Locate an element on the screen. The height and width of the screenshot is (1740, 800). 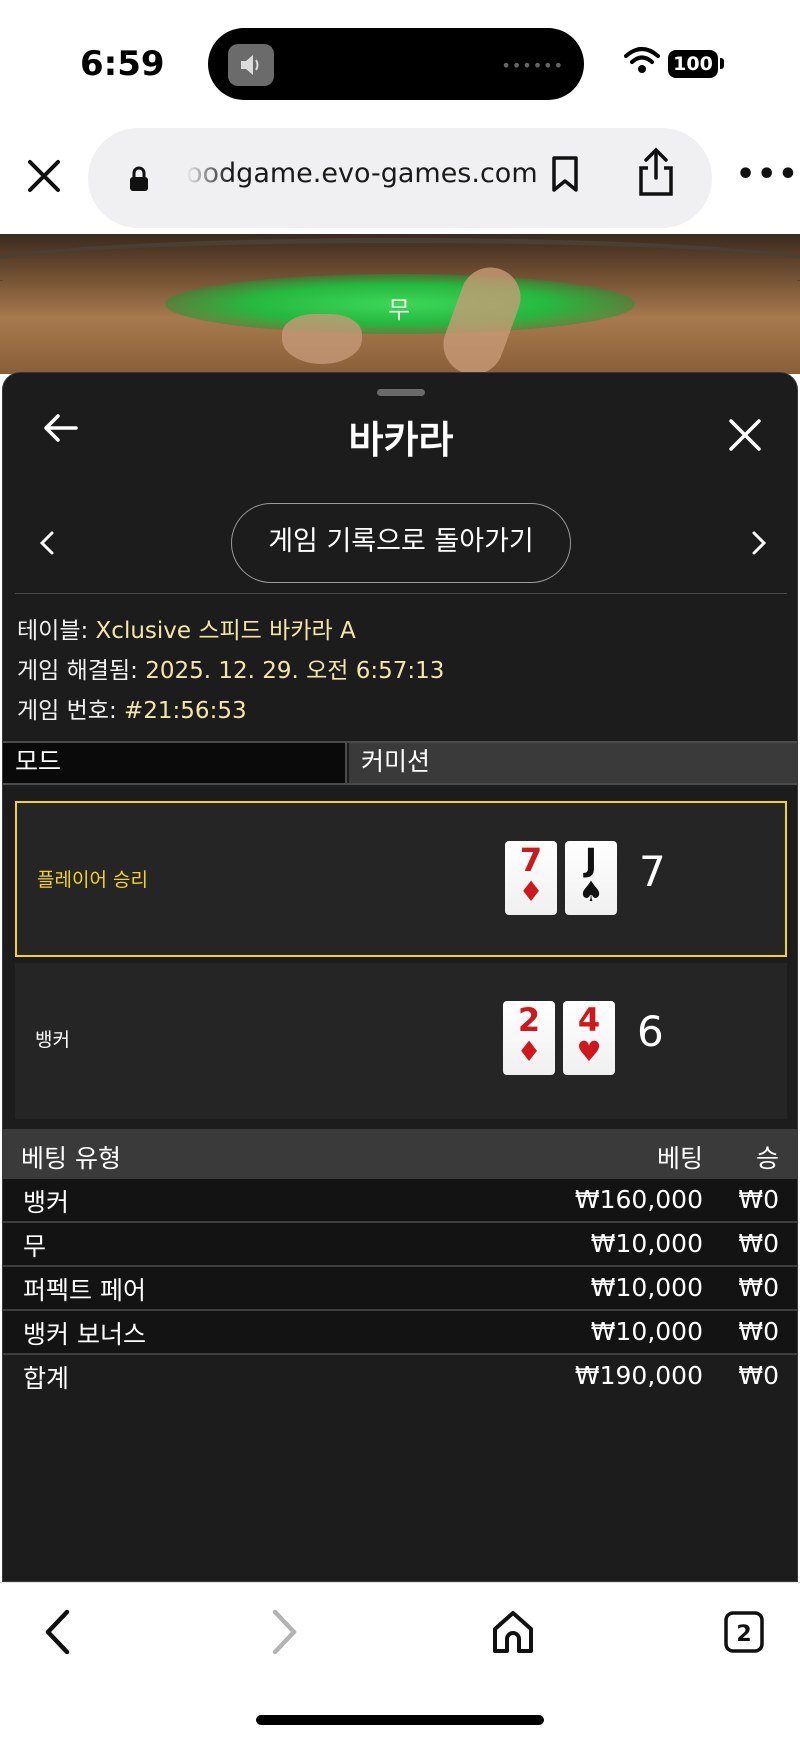
mode-label: 모드 is located at coordinates (175, 763).